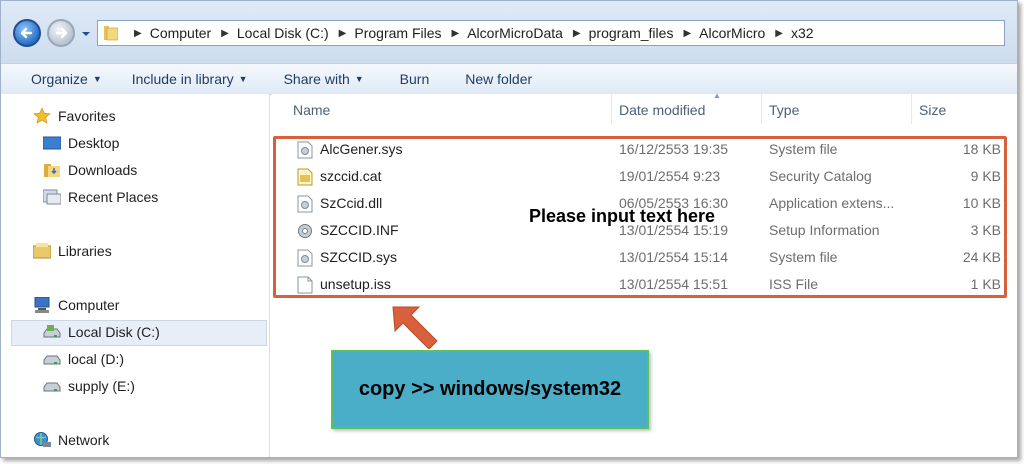  I want to click on pointer-arrow-icon, so click(415, 327).